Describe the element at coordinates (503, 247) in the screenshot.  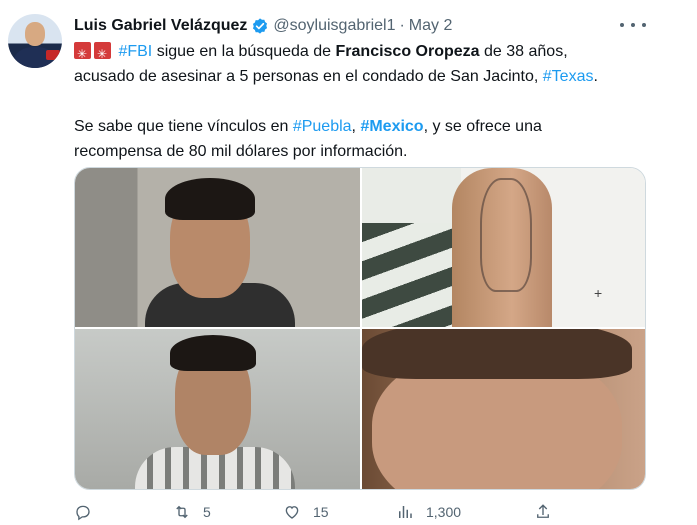
I see `photo-tattoo: +` at that location.